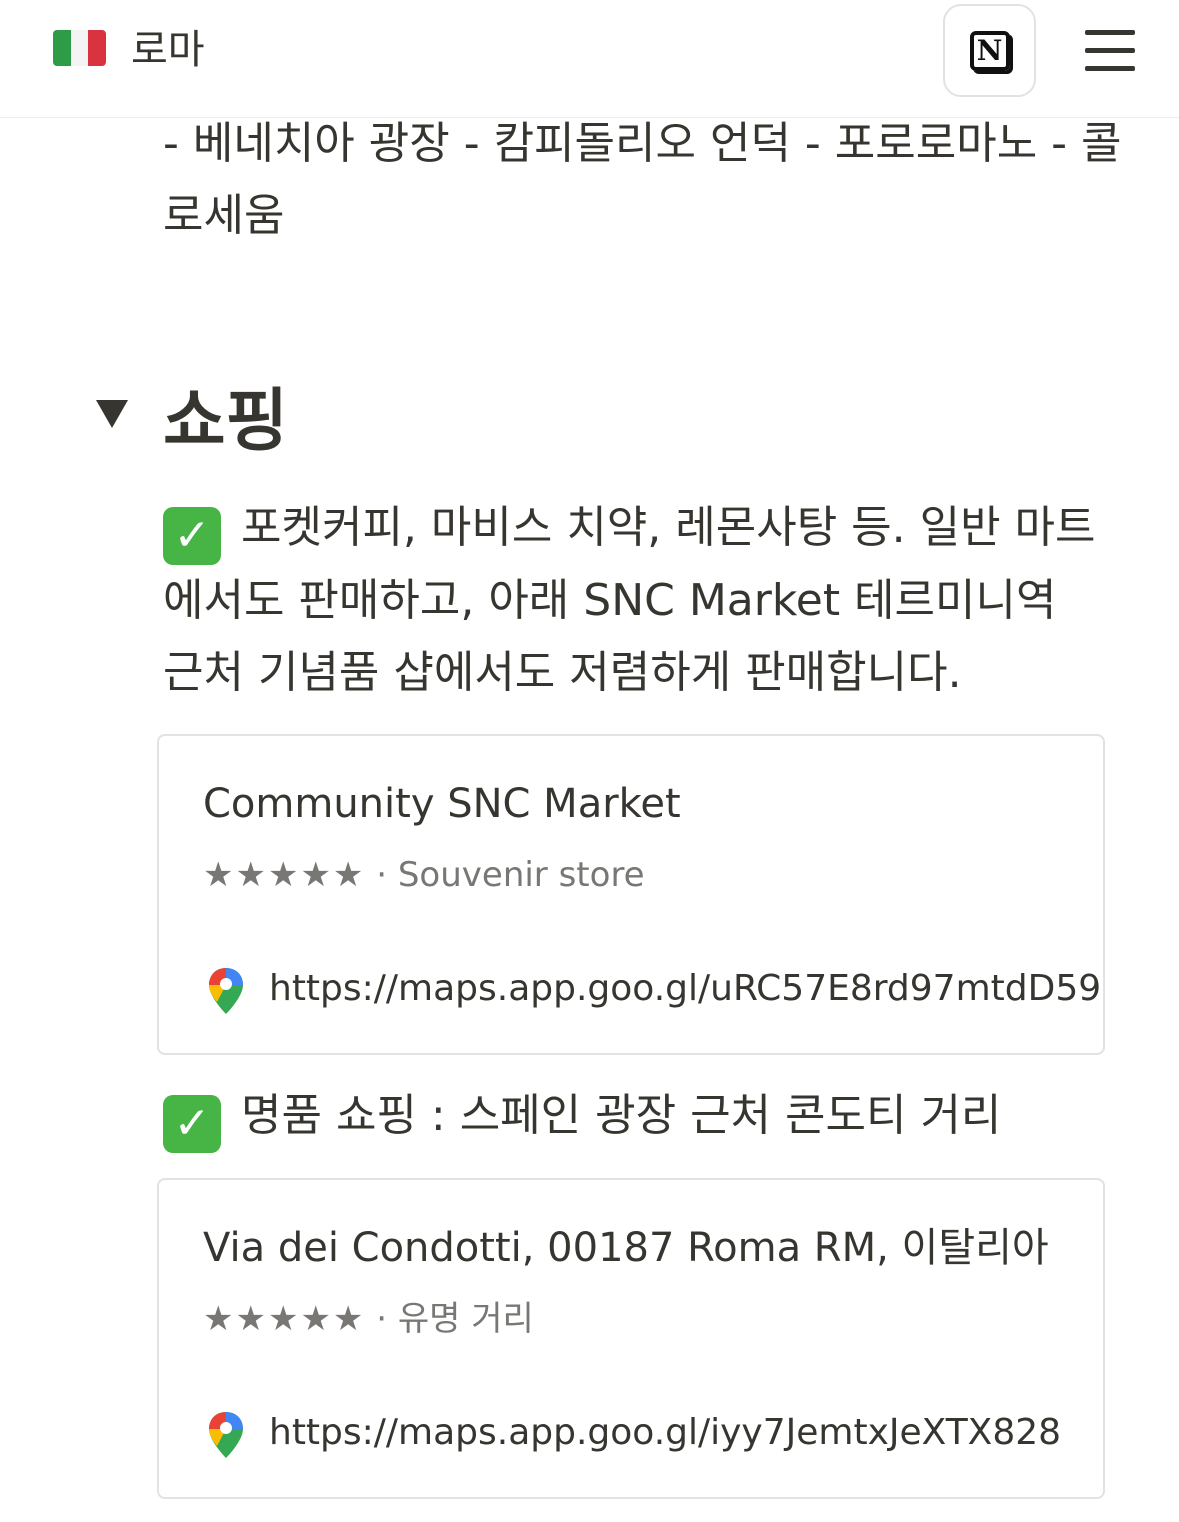 This screenshot has height=1522, width=1179. What do you see at coordinates (442, 804) in the screenshot?
I see `map-card-title: Community SNC Market` at bounding box center [442, 804].